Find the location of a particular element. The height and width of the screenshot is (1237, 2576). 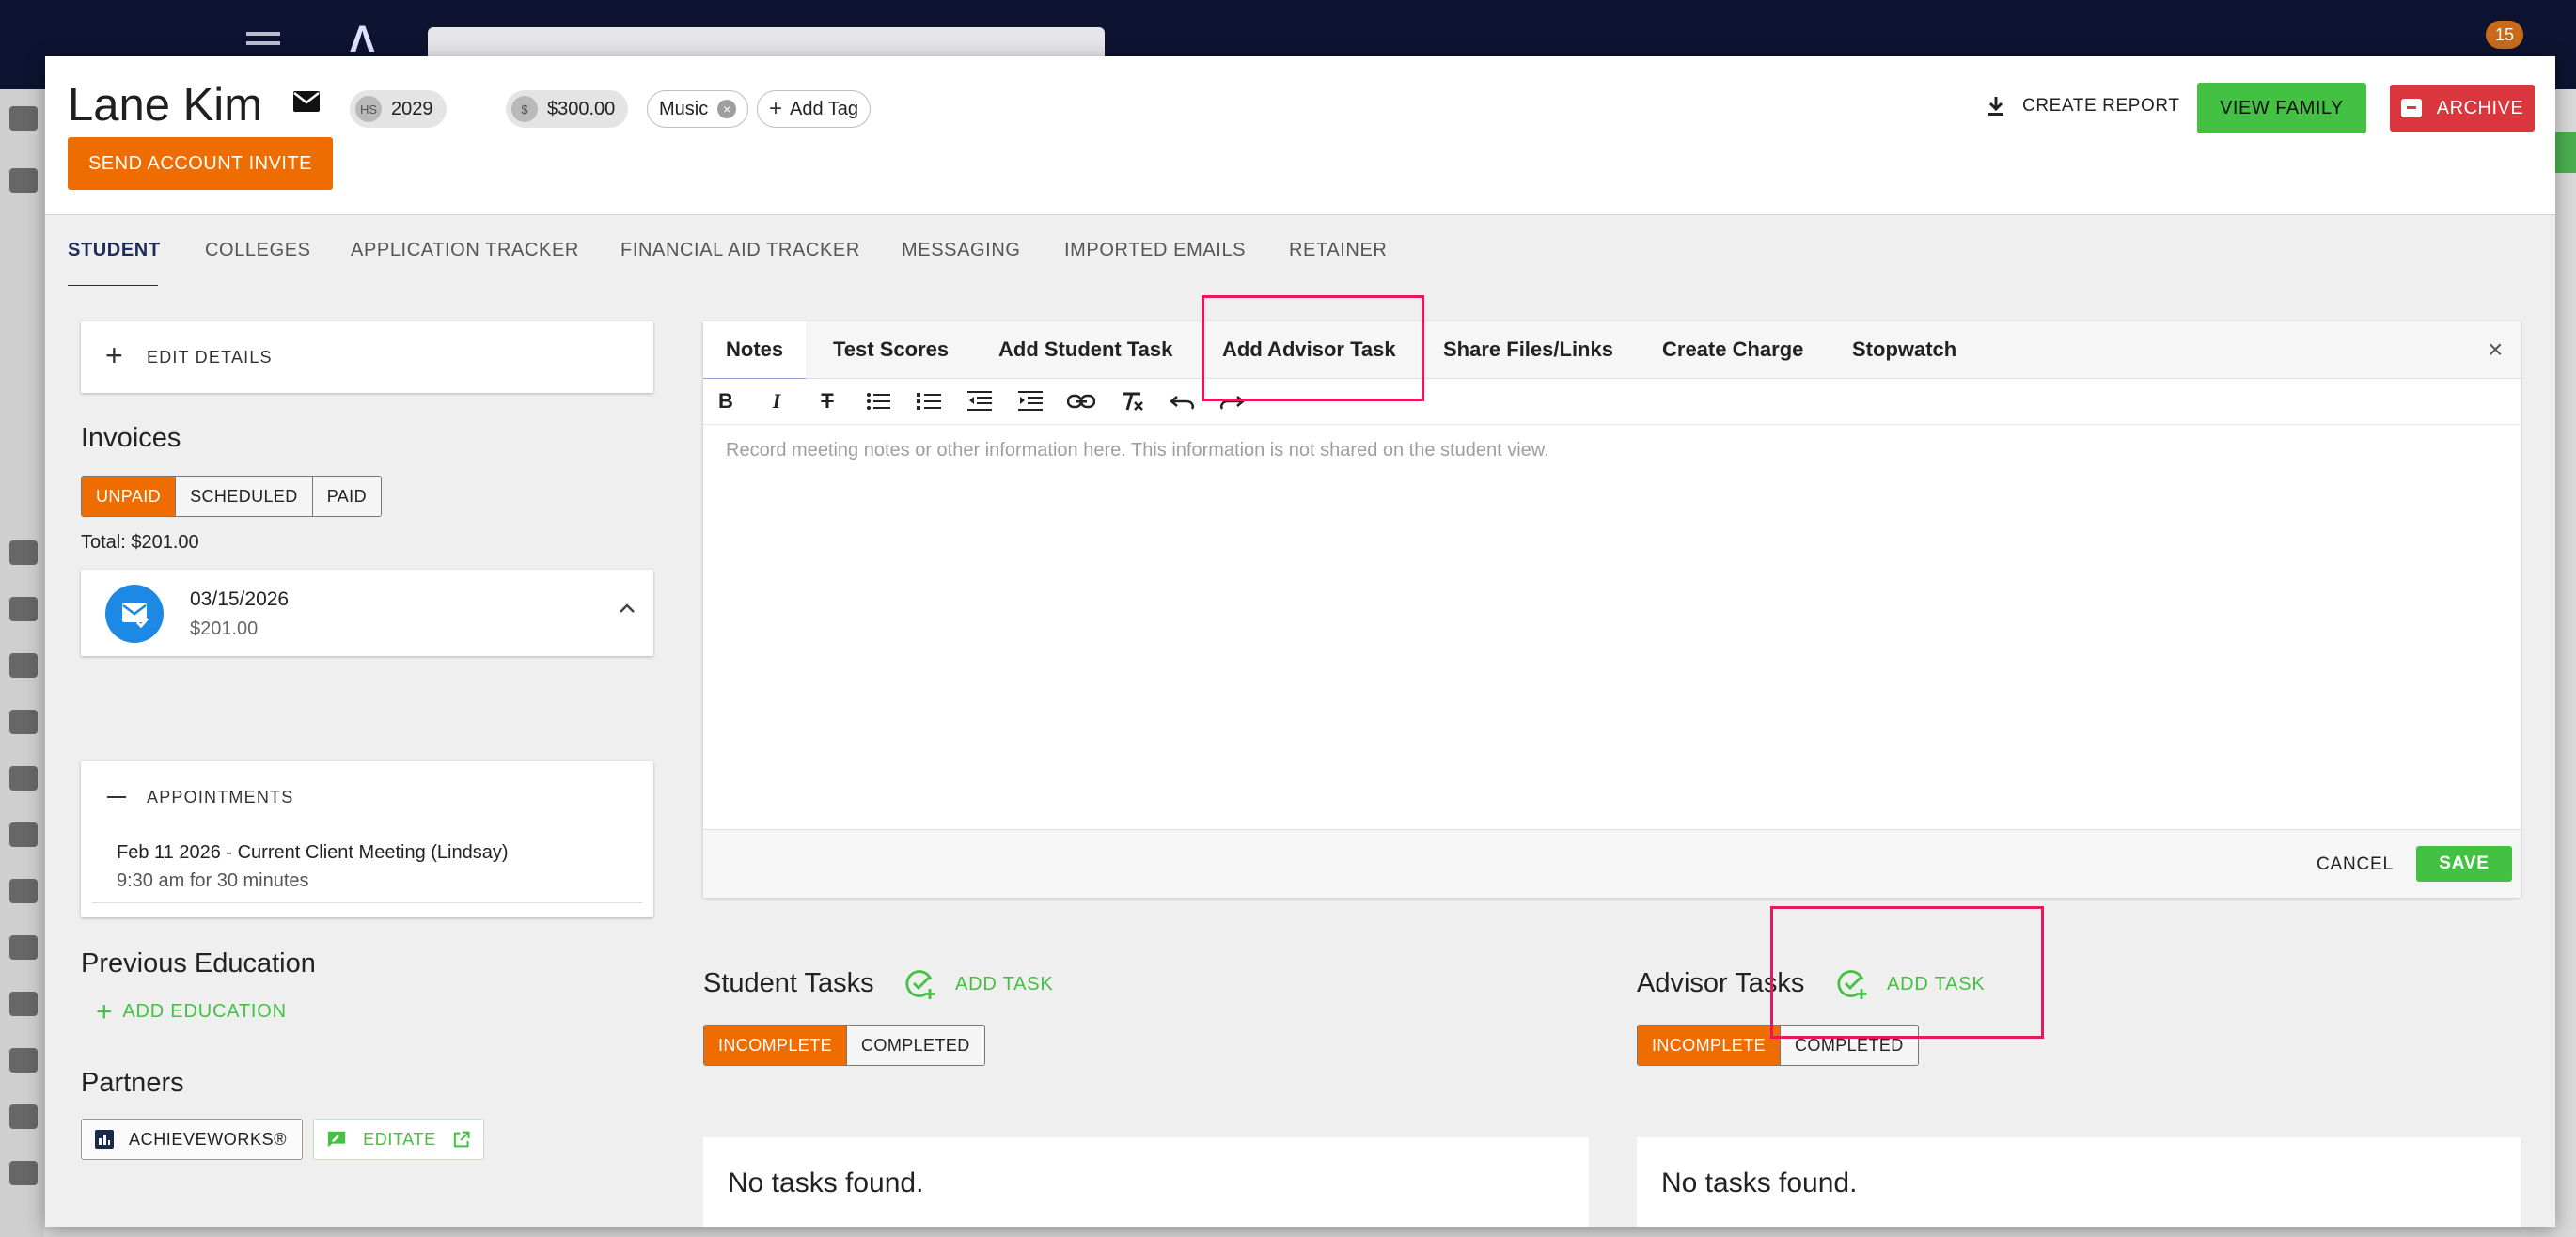

tab-colleges: COLLEGES is located at coordinates (258, 250).